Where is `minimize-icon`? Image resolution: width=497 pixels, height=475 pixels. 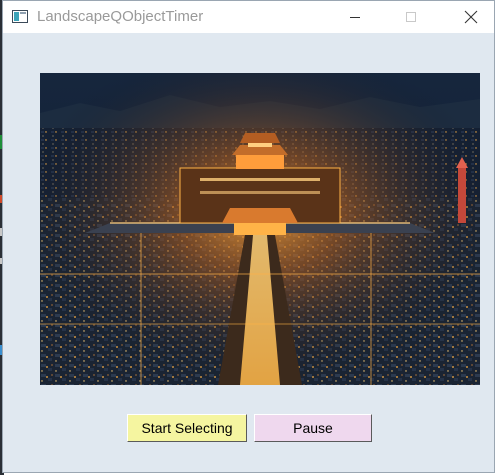
minimize-icon is located at coordinates (355, 17).